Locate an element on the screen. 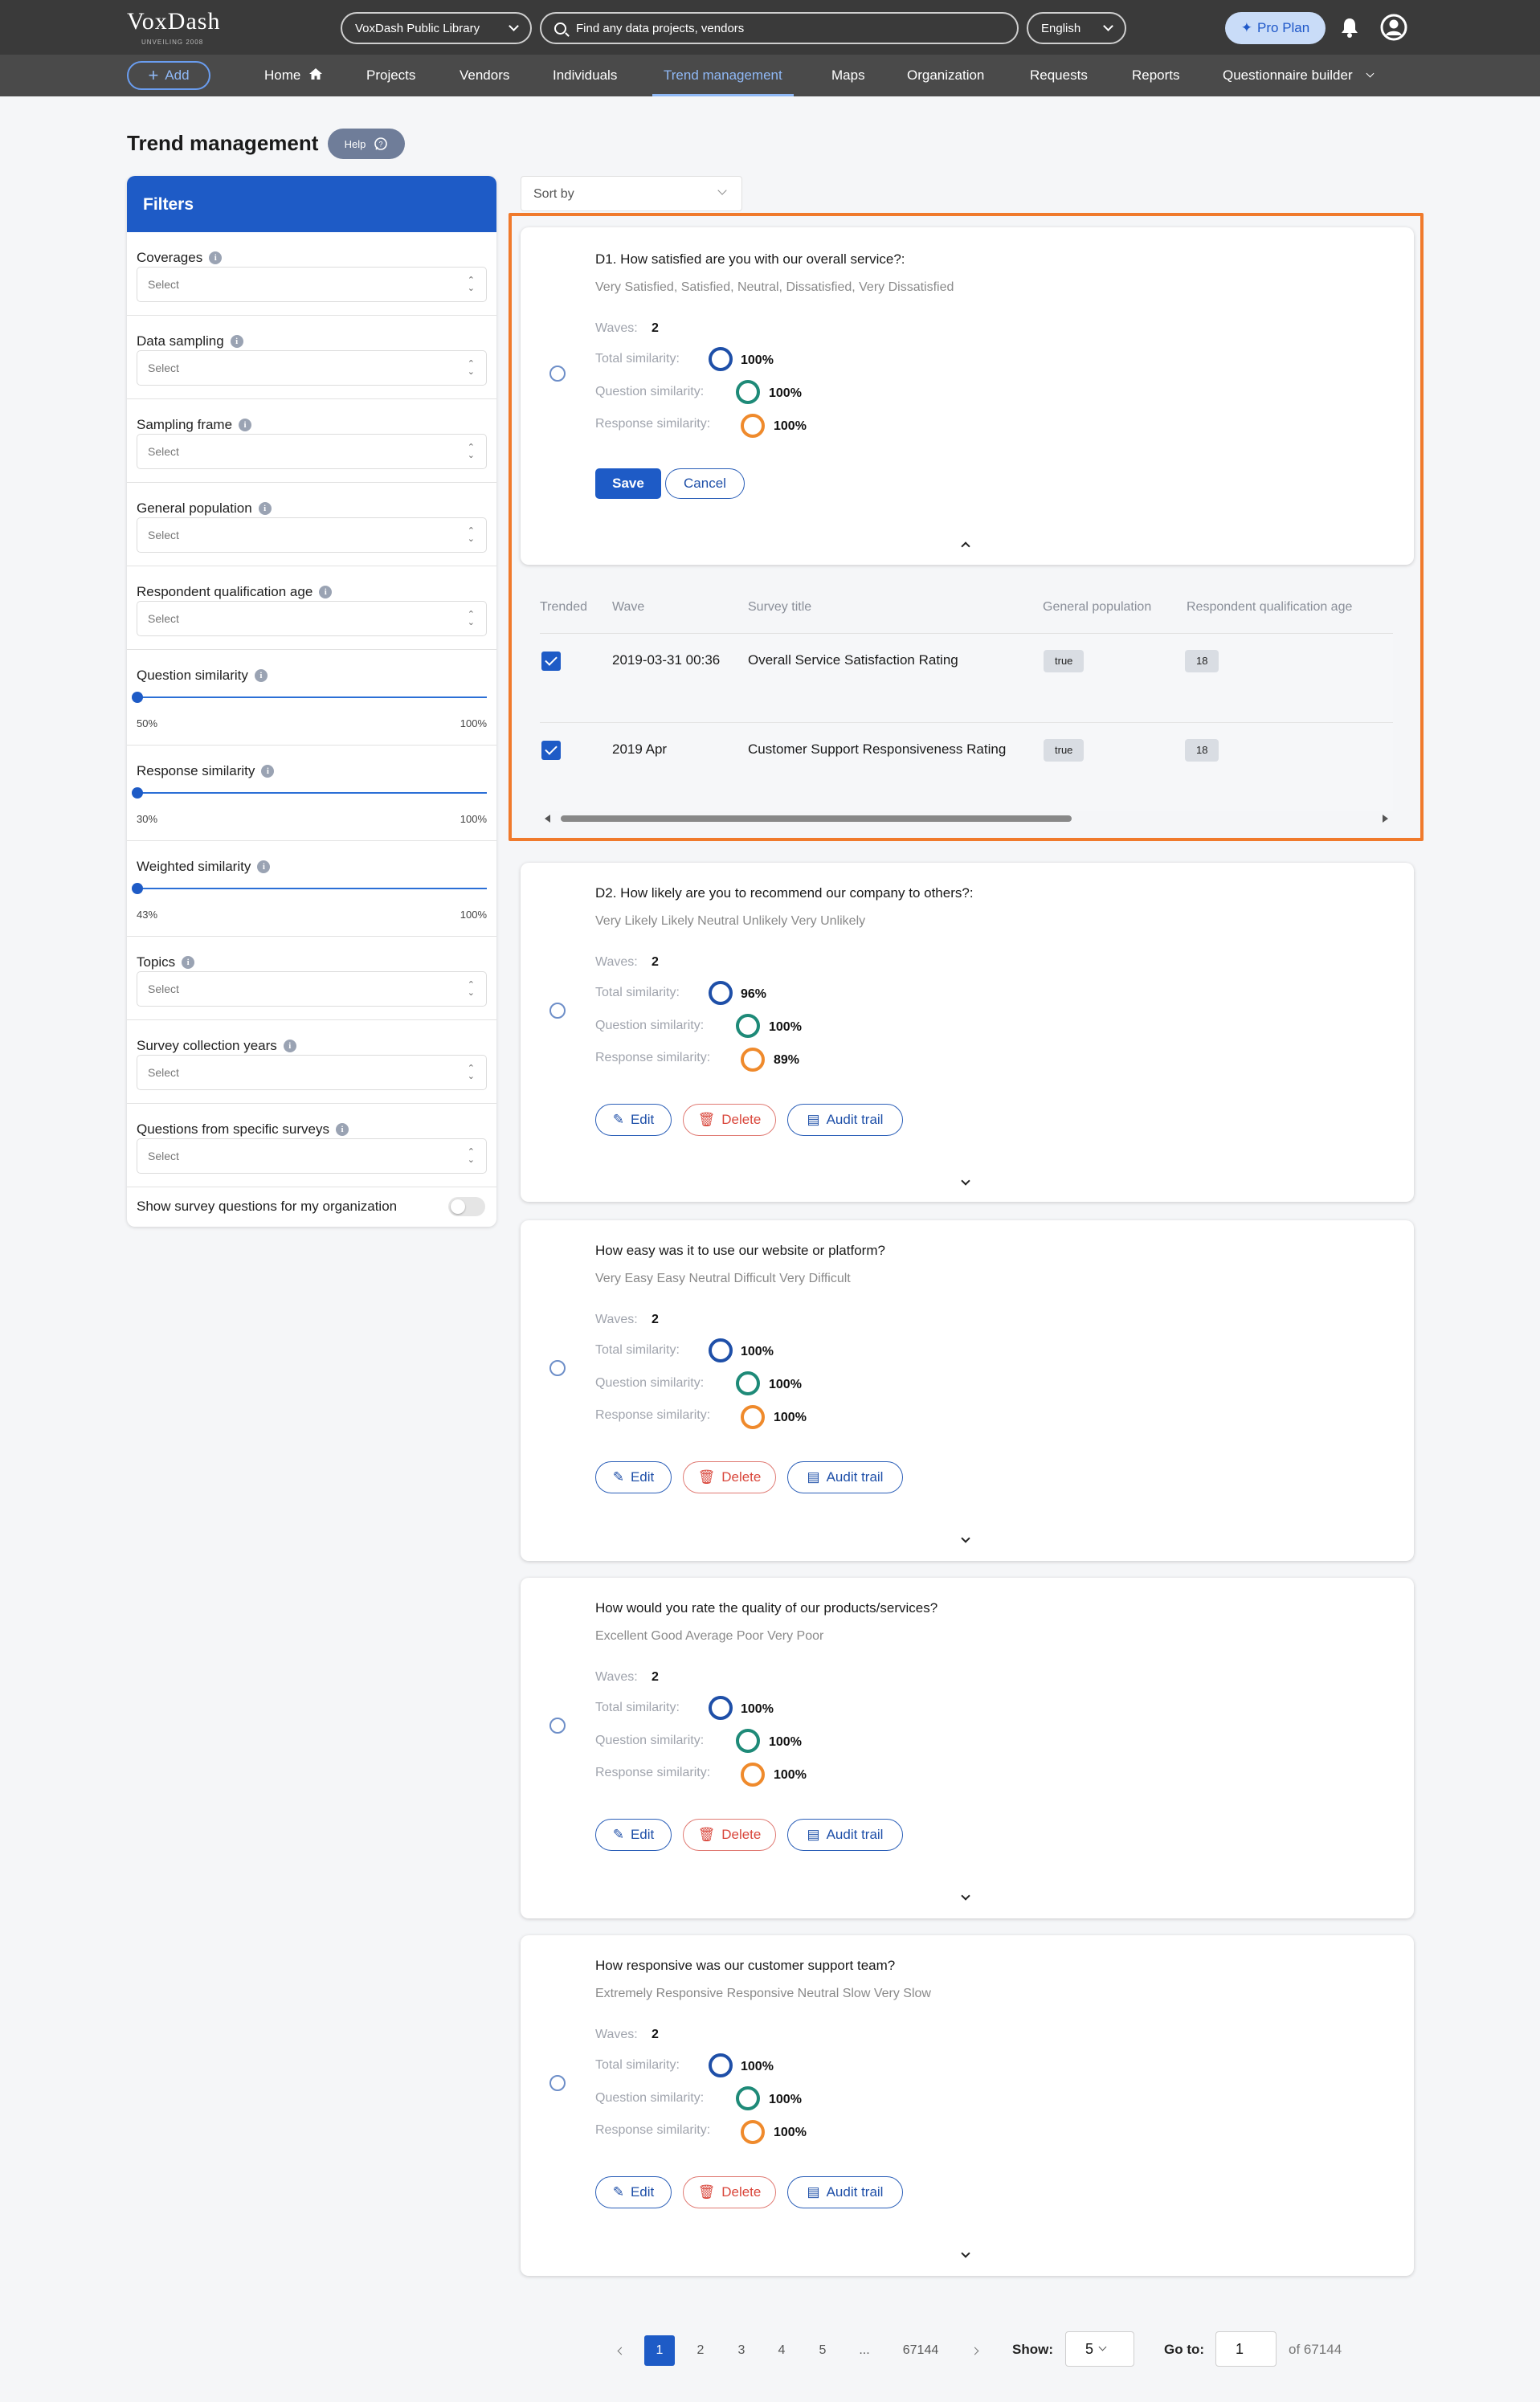  response-similarity-value: 100% is located at coordinates (790, 2132).